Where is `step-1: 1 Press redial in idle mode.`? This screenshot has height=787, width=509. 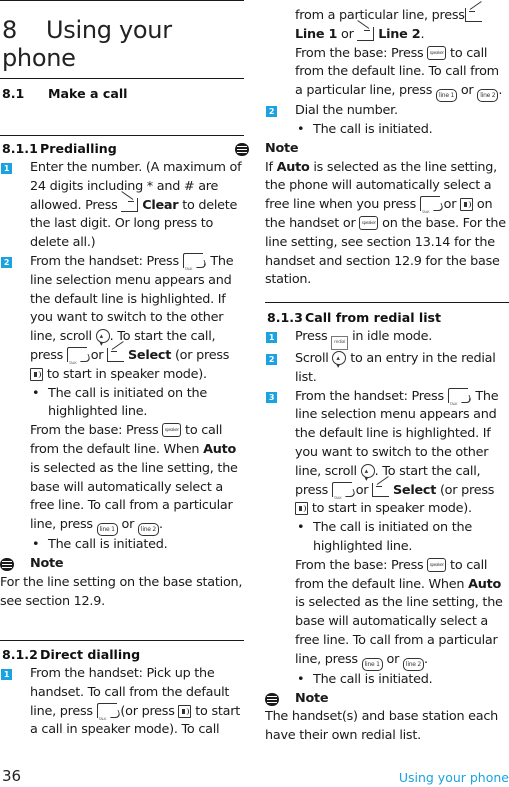
step-1: 1 Press redial in idle mode. is located at coordinates (387, 339).